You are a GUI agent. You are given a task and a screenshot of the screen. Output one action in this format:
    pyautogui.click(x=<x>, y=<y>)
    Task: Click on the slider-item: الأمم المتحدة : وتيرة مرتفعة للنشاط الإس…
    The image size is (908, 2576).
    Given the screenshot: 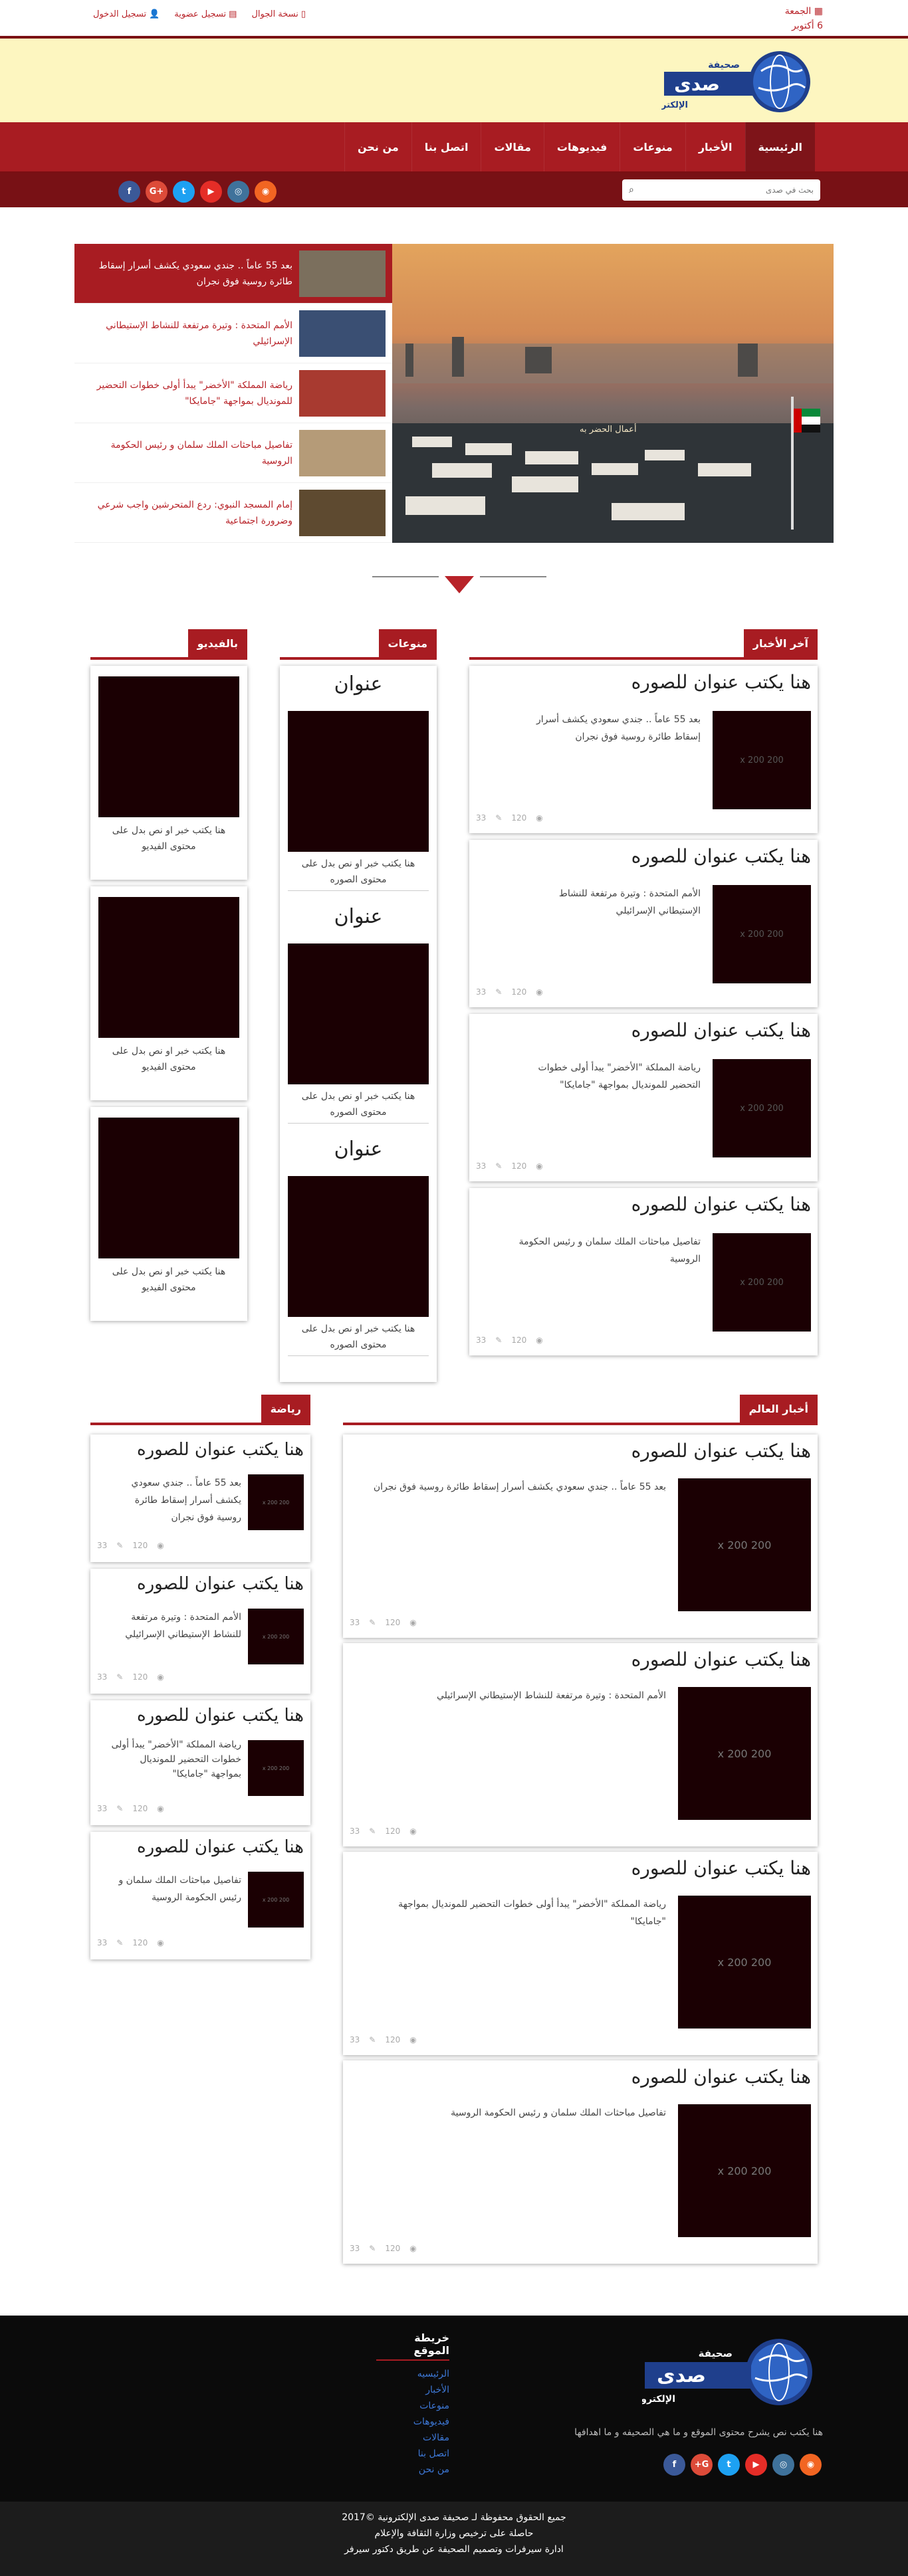 What is the action you would take?
    pyautogui.click(x=233, y=333)
    